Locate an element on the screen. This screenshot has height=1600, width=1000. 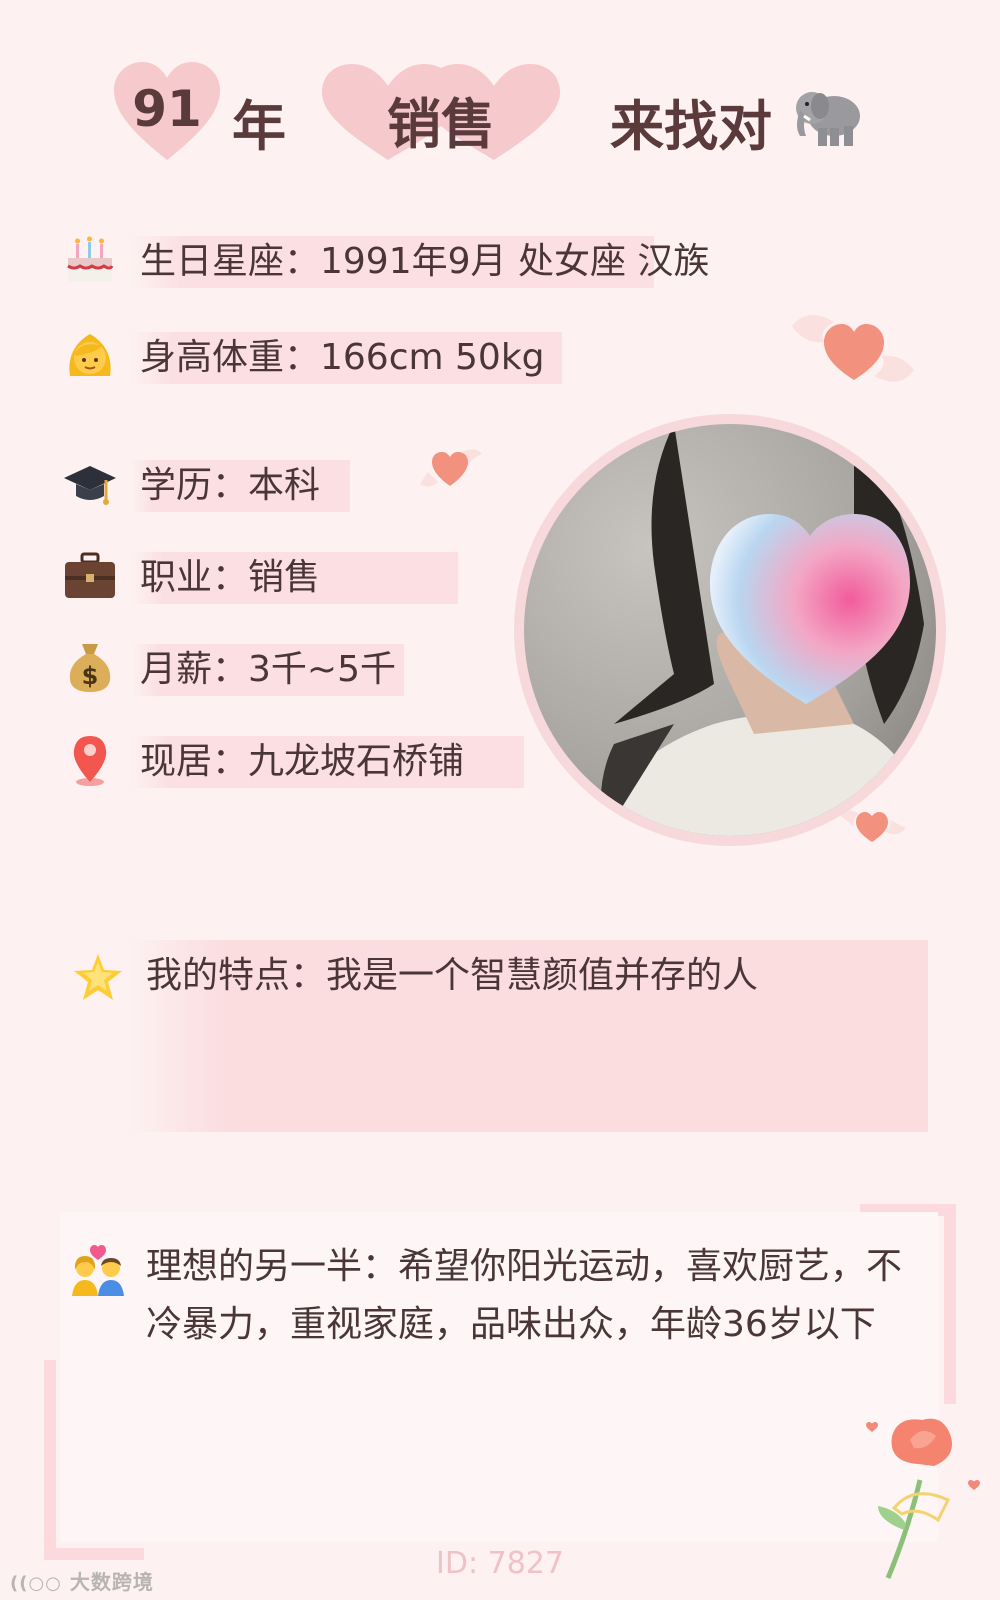
feature-text: 我的特点：我是一个智慧颜值并存的人 is located at coordinates (452, 975).